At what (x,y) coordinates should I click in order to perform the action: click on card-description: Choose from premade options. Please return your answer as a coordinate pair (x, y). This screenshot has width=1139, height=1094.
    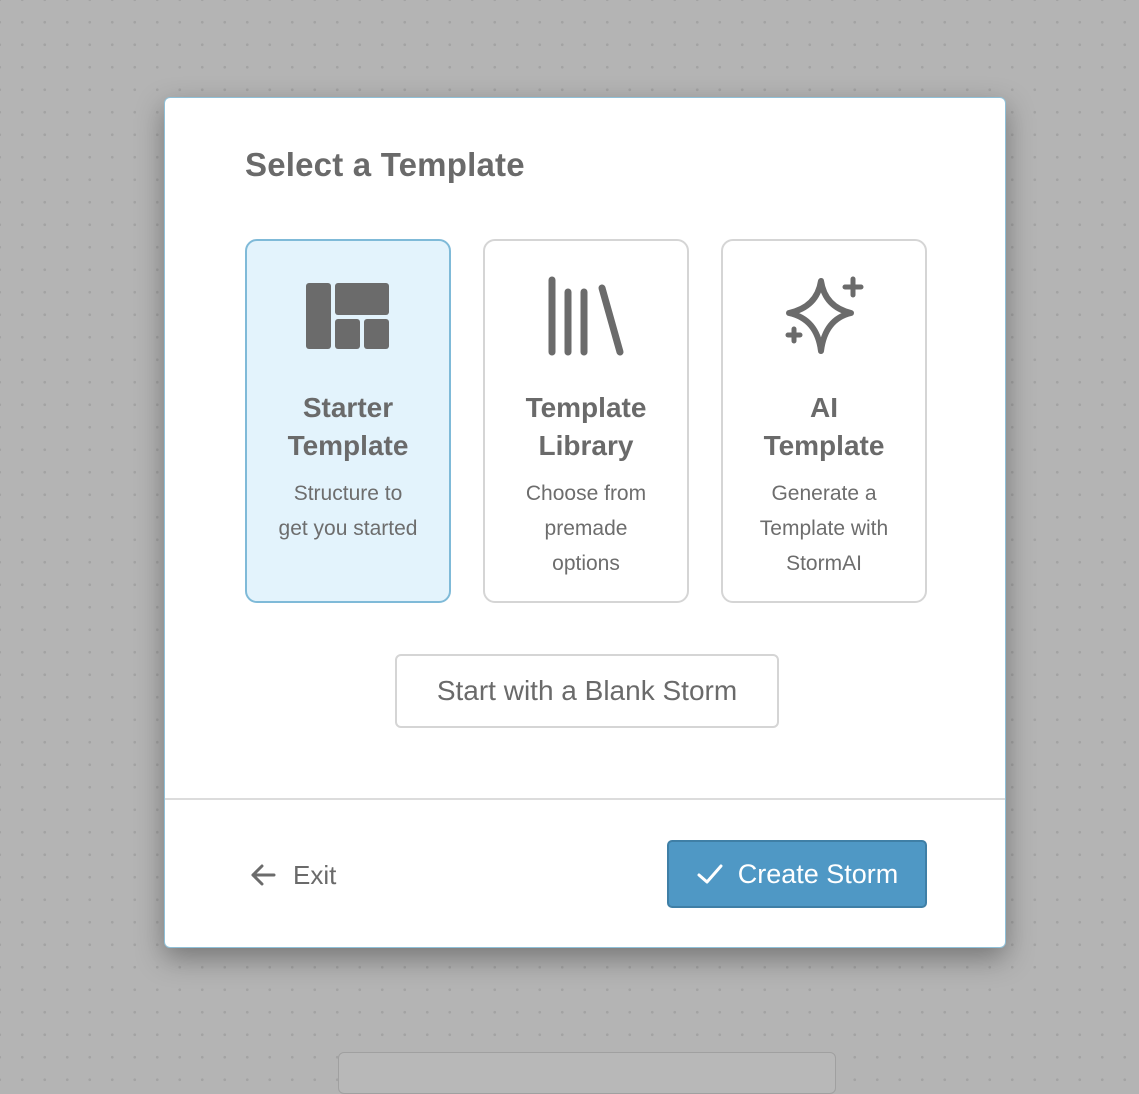
    Looking at the image, I should click on (586, 528).